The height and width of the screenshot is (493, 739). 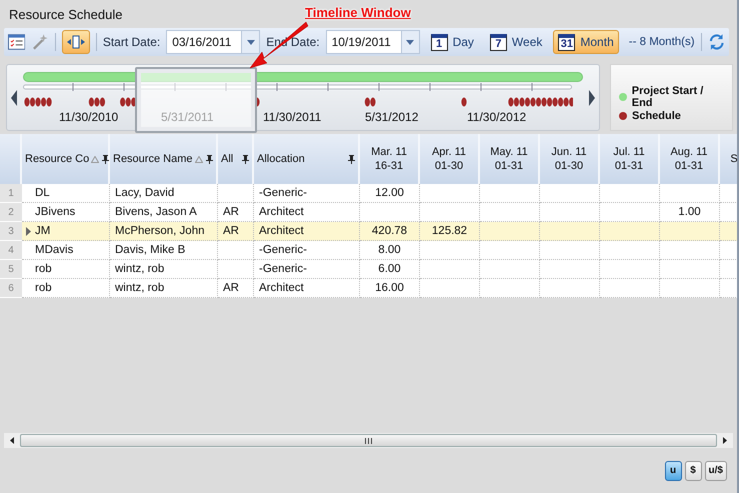 I want to click on refresh-icon, so click(x=716, y=42).